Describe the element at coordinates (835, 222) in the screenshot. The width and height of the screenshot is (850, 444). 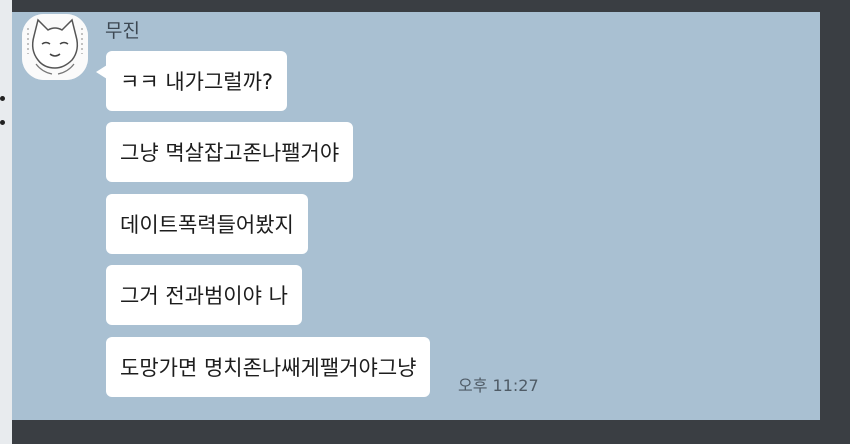
I see `window-right-border` at that location.